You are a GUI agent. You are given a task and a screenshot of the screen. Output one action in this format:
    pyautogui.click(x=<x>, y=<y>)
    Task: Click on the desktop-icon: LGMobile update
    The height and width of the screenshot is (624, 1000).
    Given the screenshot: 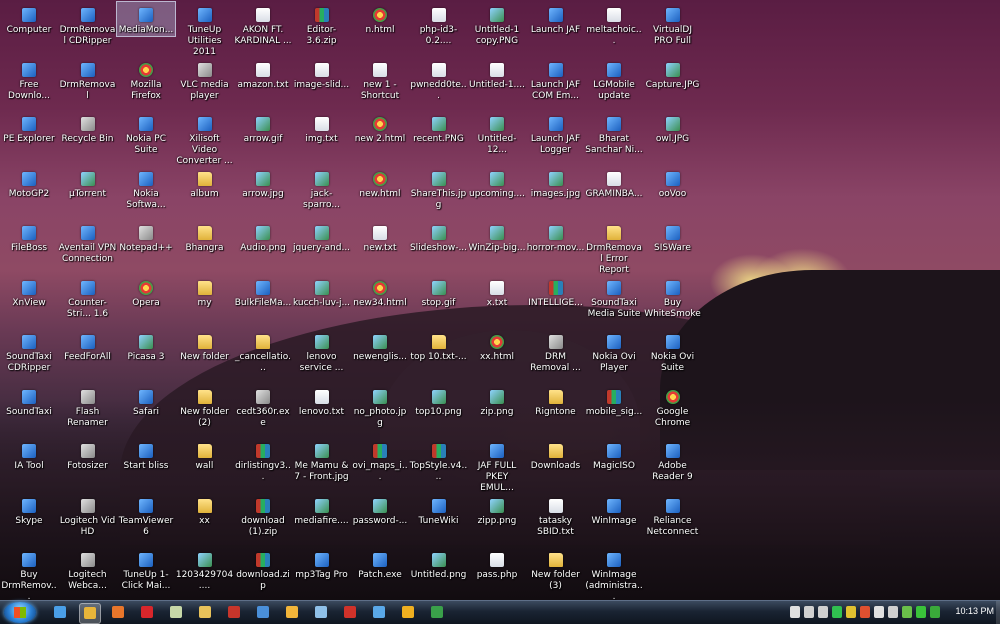 What is the action you would take?
    pyautogui.click(x=614, y=79)
    